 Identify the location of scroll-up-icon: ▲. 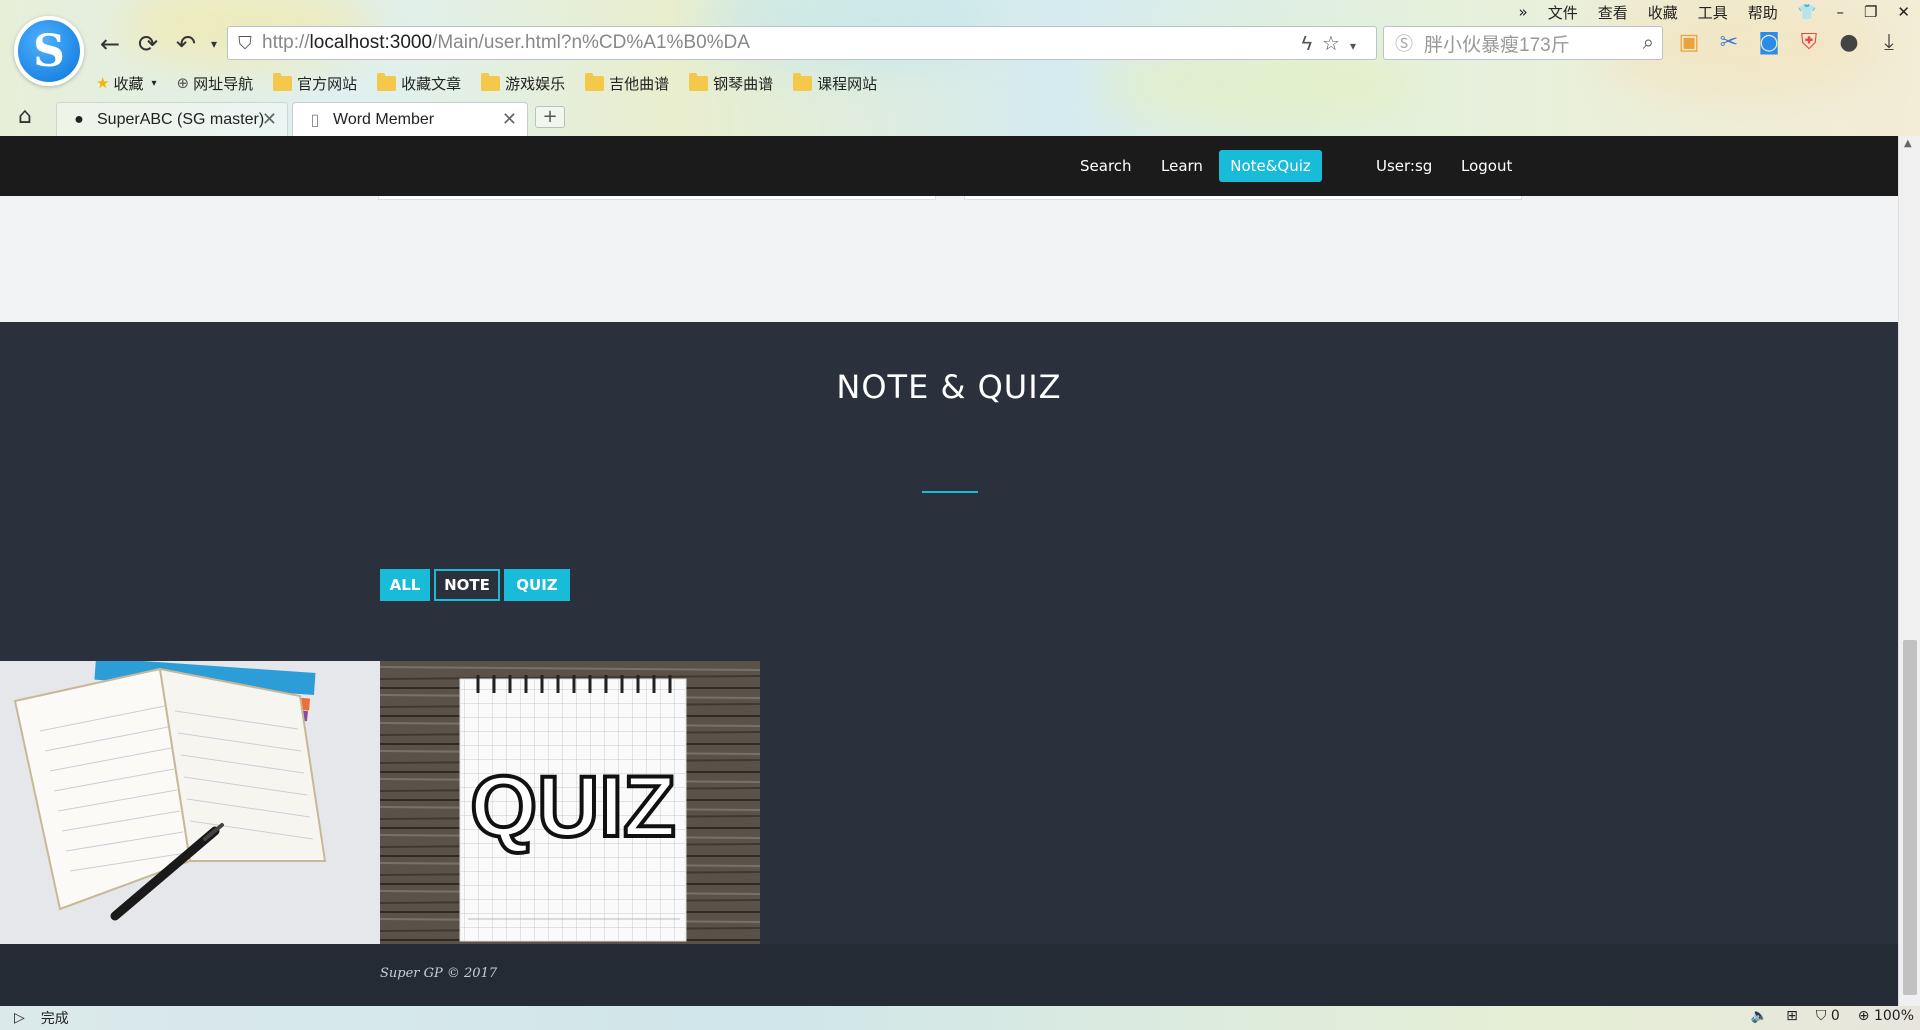
(1908, 143).